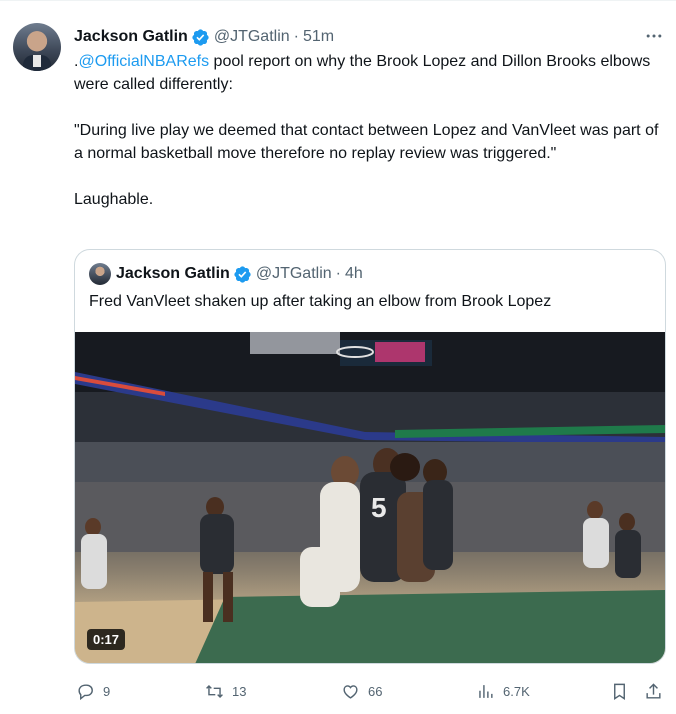 Image resolution: width=676 pixels, height=714 pixels. I want to click on reply-icon, so click(85, 691).